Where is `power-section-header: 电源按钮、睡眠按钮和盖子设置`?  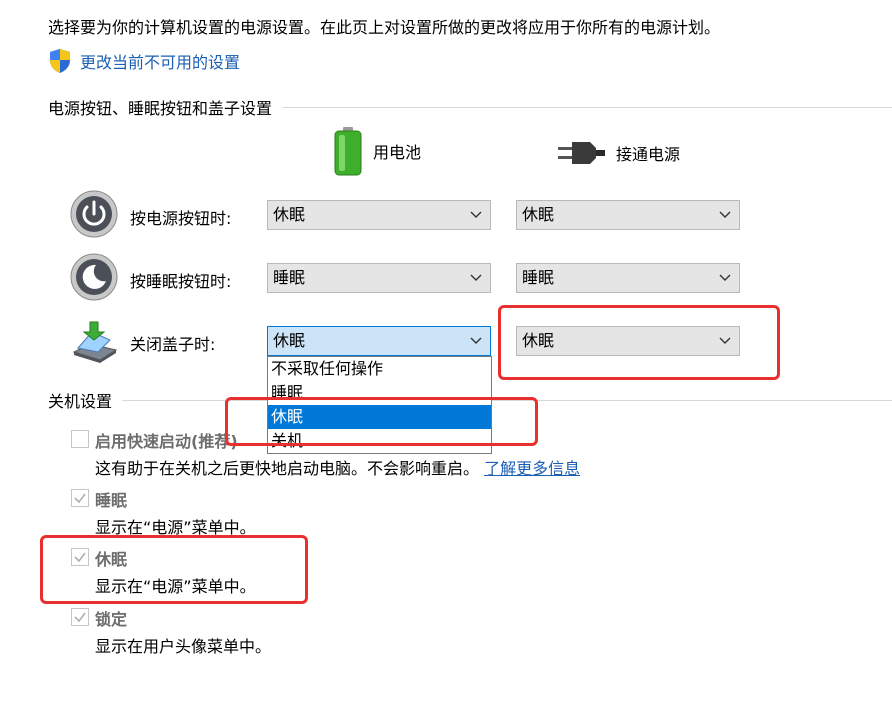
power-section-header: 电源按钮、睡眠按钮和盖子设置 is located at coordinates (470, 107).